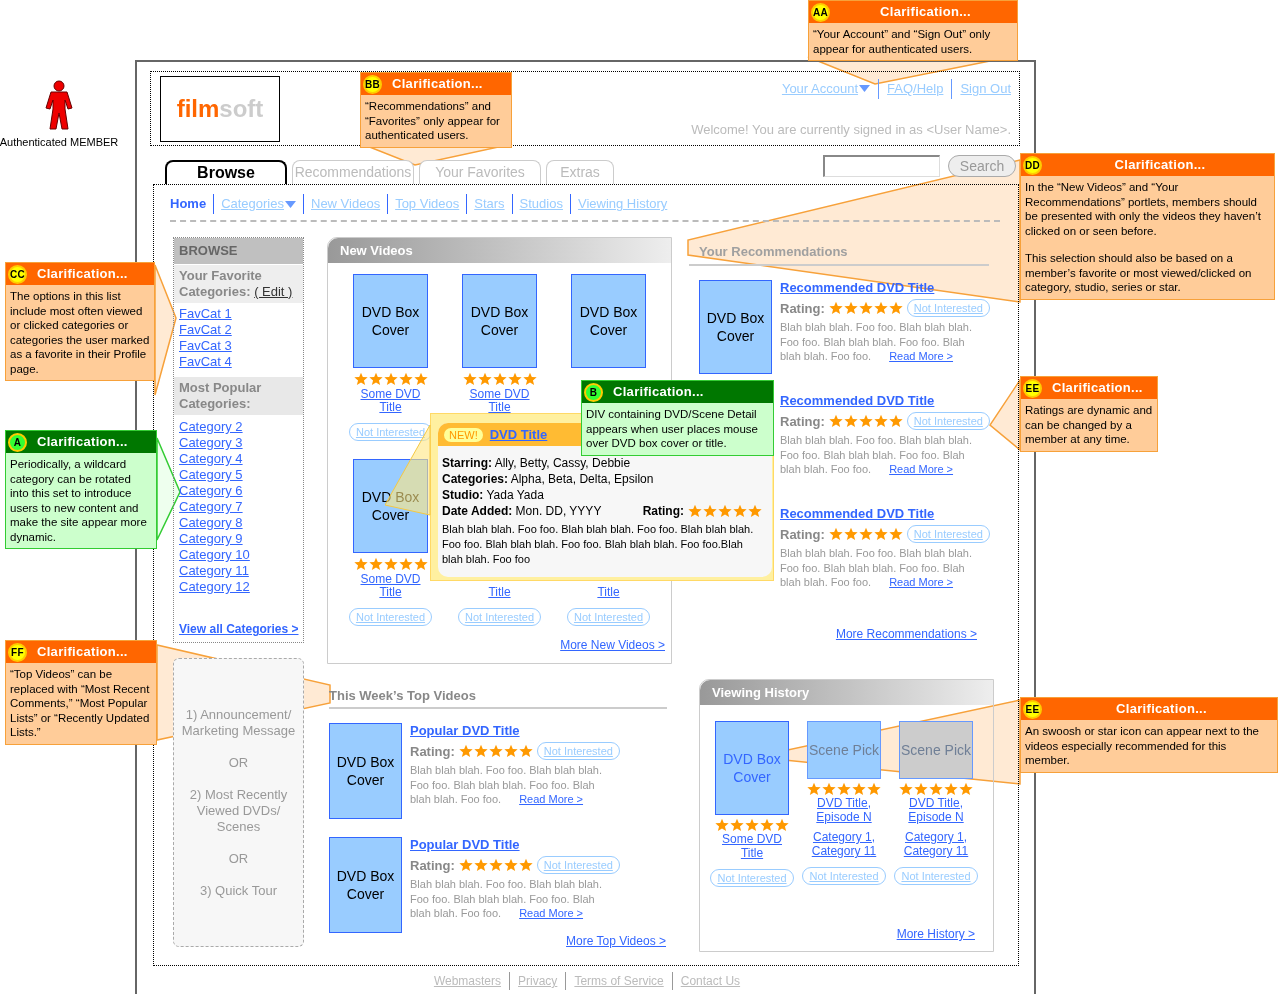 The height and width of the screenshot is (994, 1280). Describe the element at coordinates (1142, 746) in the screenshot. I see `callout-text: An swoosh or star icon can appear next to the videos especially recommended for this member.` at that location.